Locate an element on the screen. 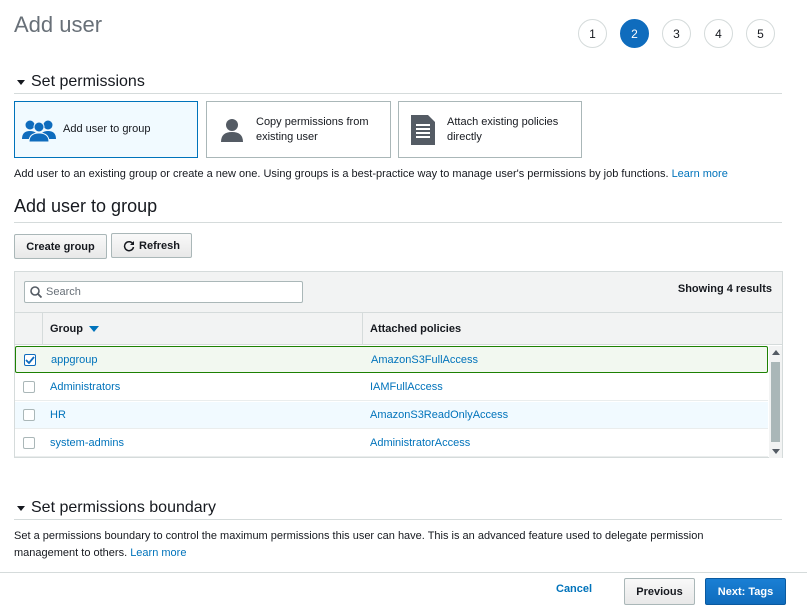 This screenshot has width=807, height=607. set-permissions-header: Set permissions is located at coordinates (398, 82).